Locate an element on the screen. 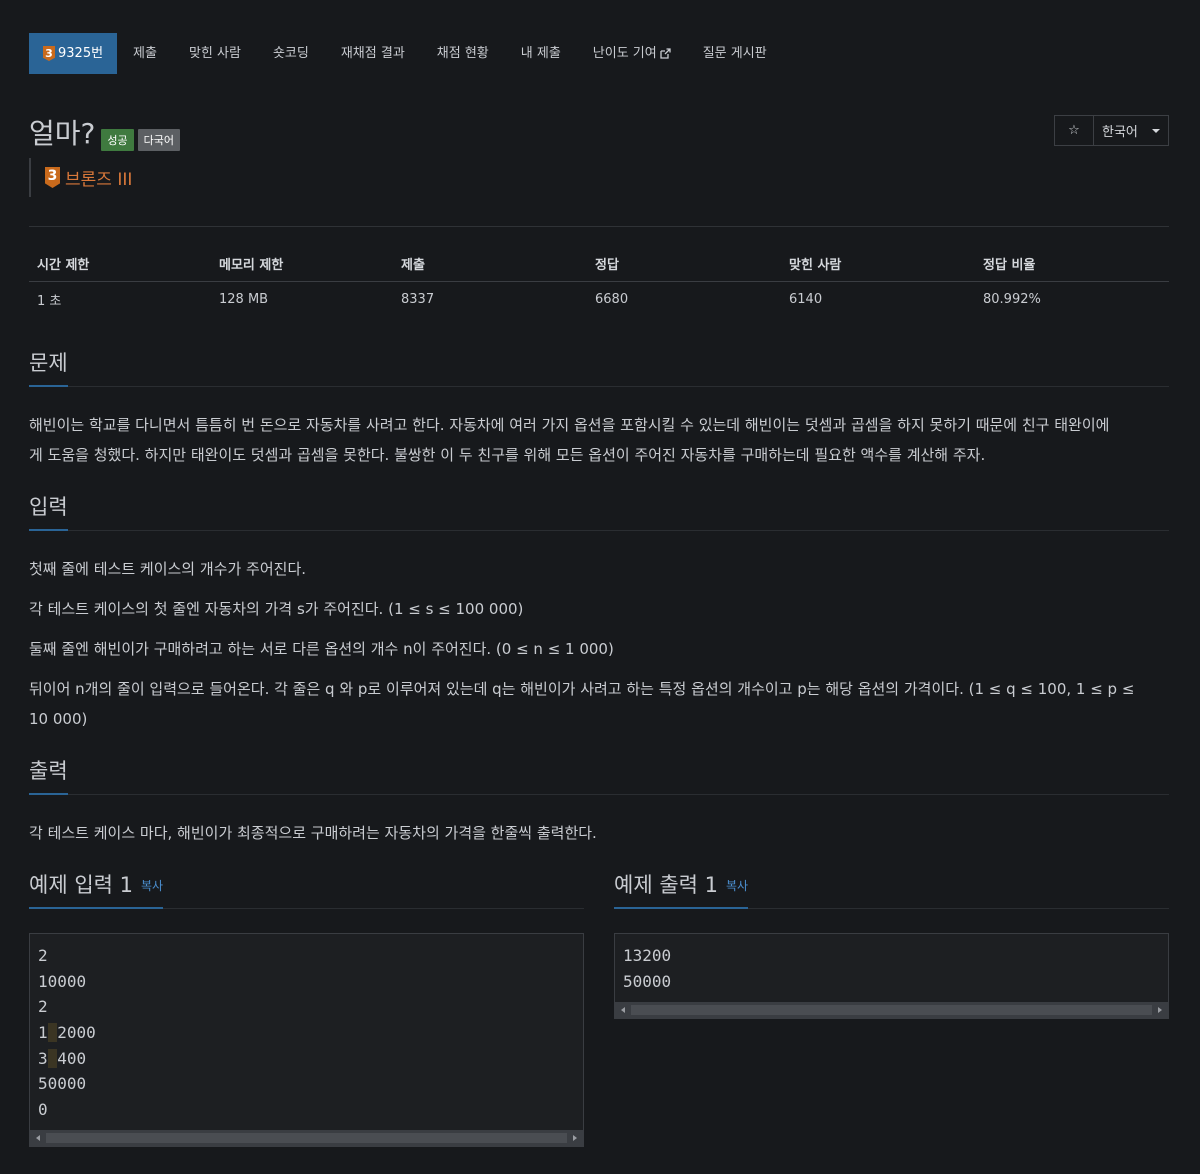 Image resolution: width=1200 pixels, height=1174 pixels. sample-input-line: 10000 is located at coordinates (62, 981).